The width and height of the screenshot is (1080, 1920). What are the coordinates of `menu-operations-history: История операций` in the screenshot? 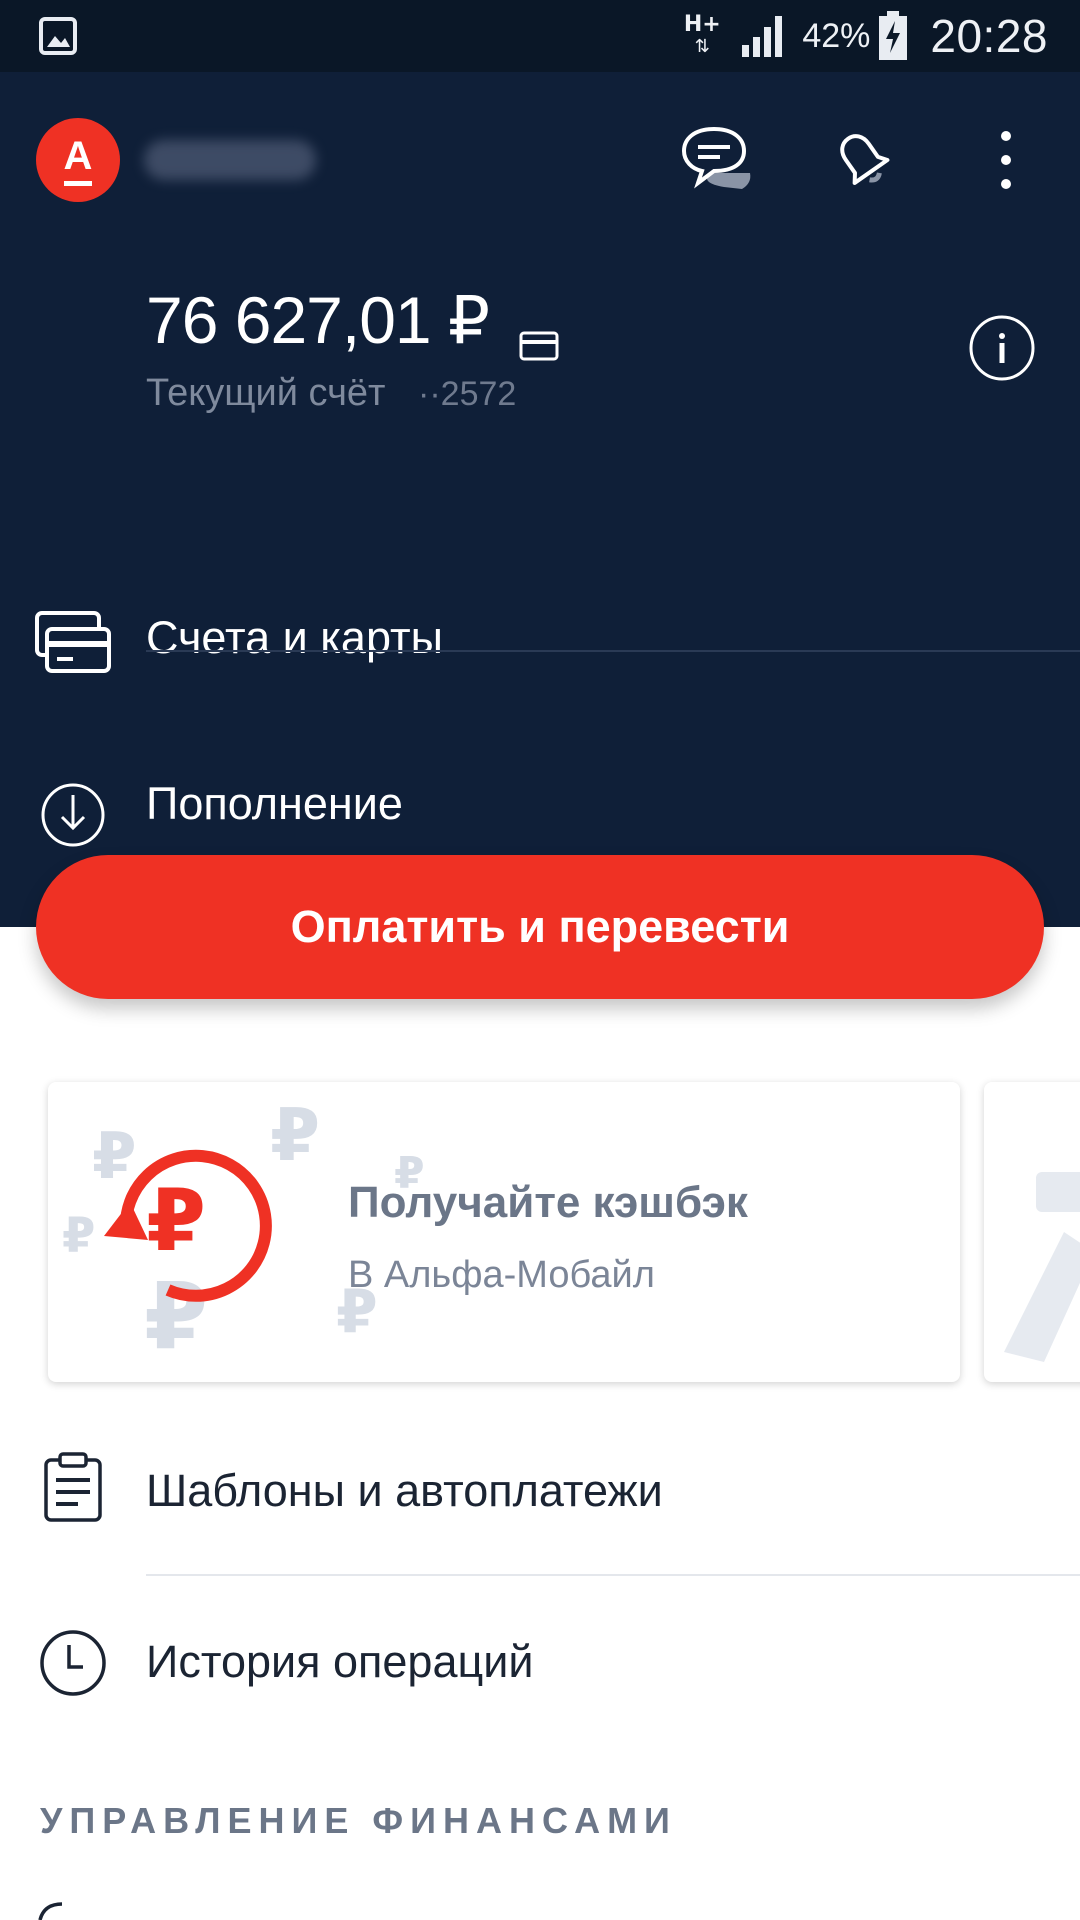 It's located at (540, 1661).